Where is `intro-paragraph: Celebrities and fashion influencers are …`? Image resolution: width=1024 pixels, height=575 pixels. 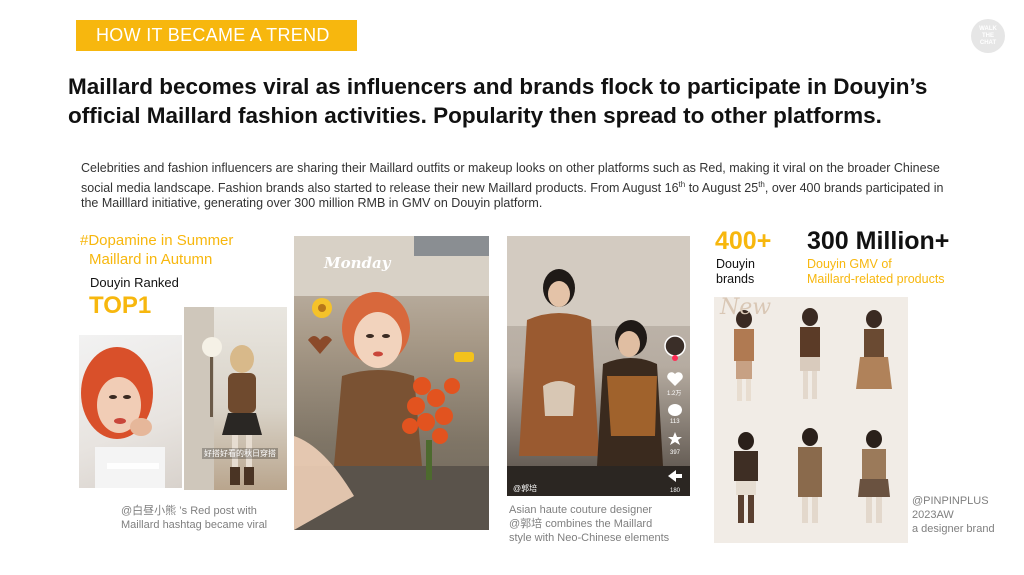 intro-paragraph: Celebrities and fashion influencers are … is located at coordinates (512, 186).